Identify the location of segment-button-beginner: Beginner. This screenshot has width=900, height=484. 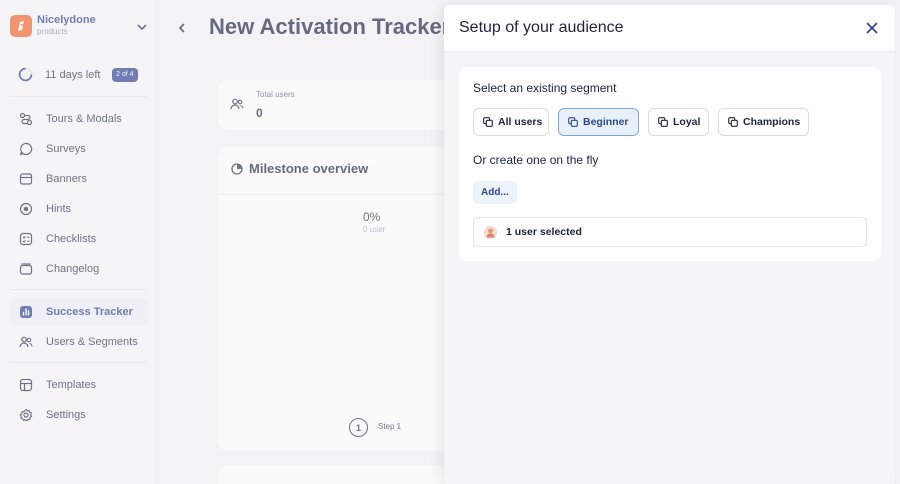
(598, 122).